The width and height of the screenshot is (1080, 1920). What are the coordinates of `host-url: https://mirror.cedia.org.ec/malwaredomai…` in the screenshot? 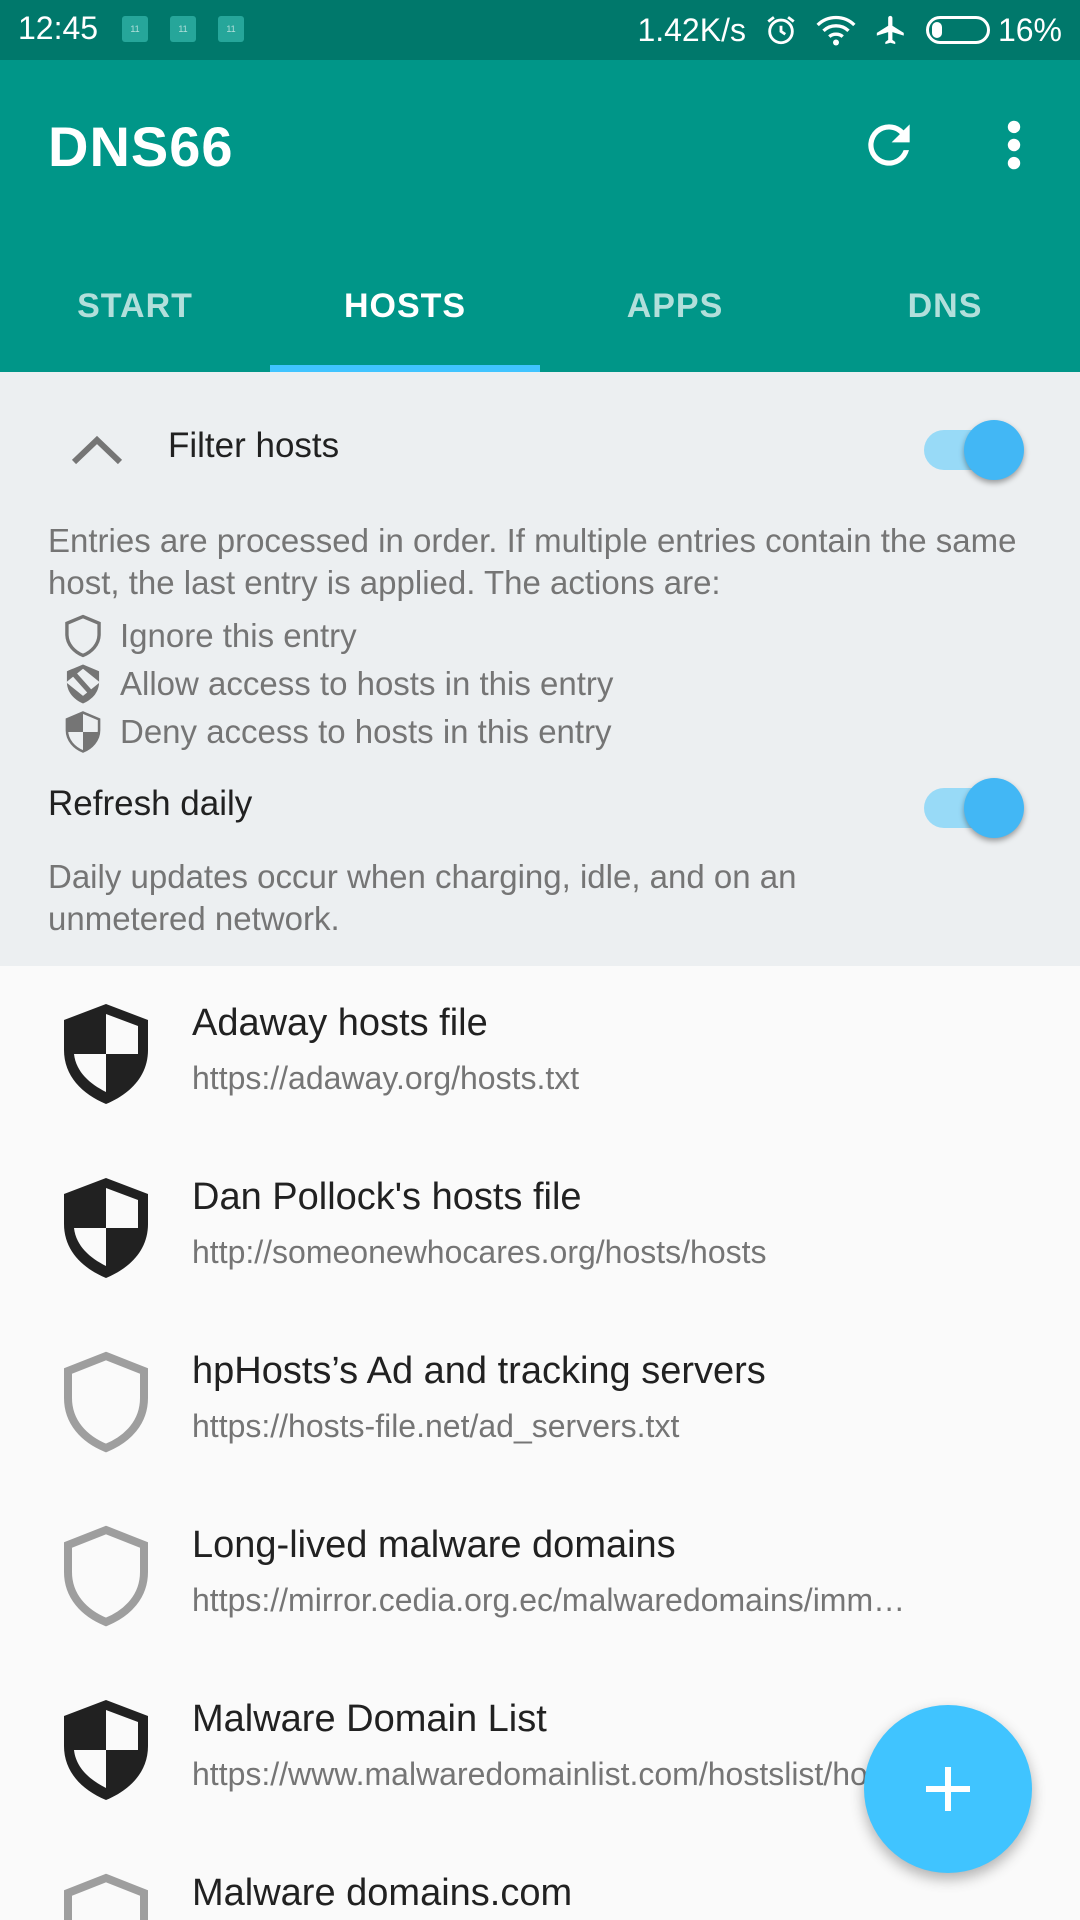 It's located at (549, 1600).